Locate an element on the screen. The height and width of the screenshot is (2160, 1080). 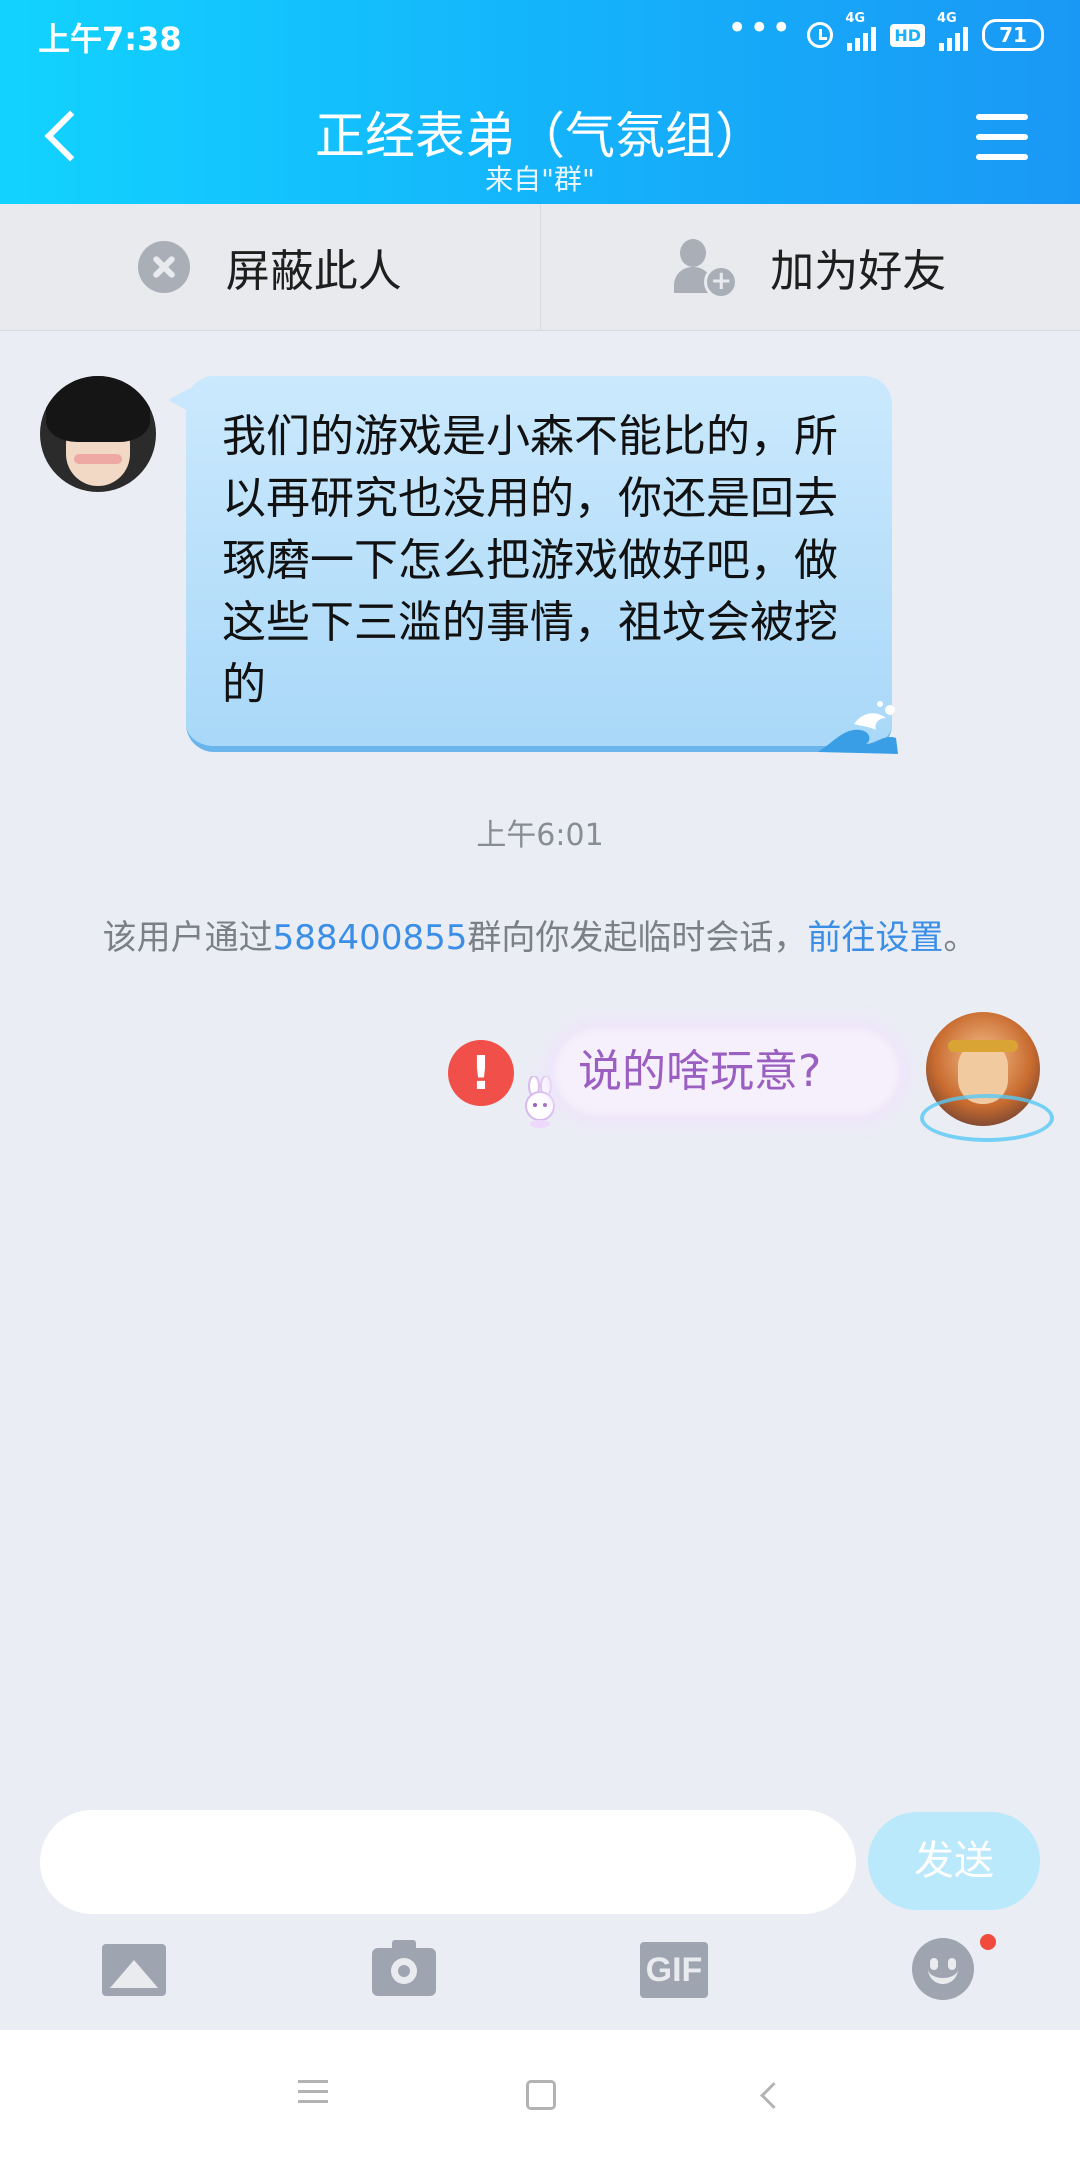
input-bar: 发送 GIF is located at coordinates (540, 1915).